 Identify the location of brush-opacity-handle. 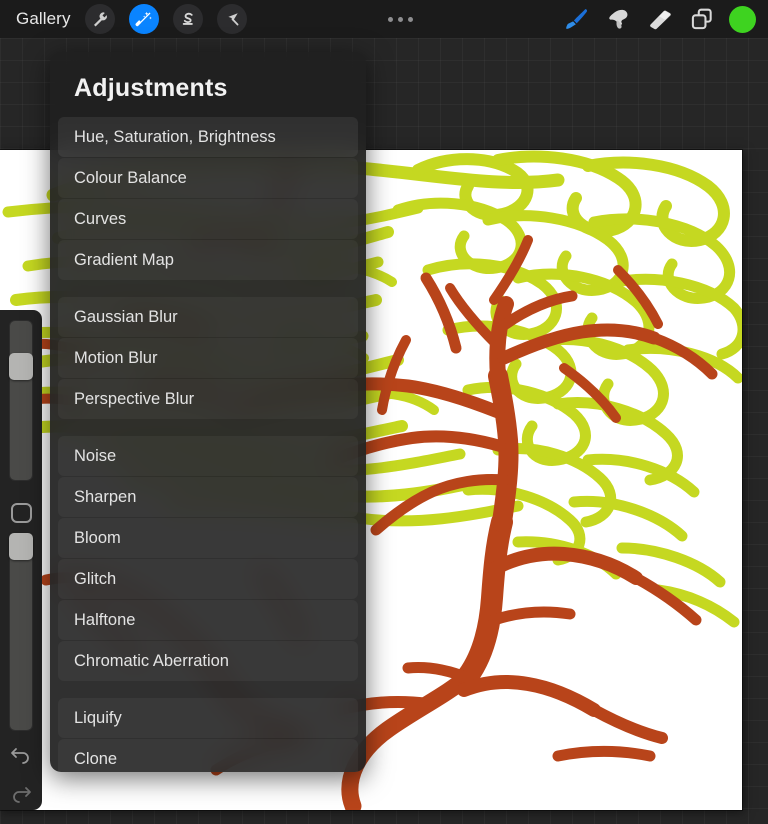
(21, 546).